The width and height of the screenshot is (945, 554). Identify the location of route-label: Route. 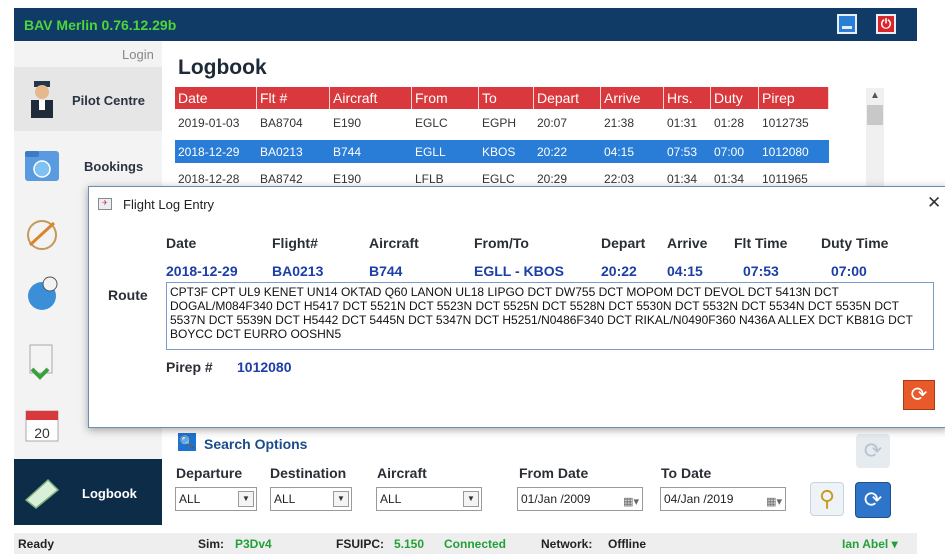
(128, 295).